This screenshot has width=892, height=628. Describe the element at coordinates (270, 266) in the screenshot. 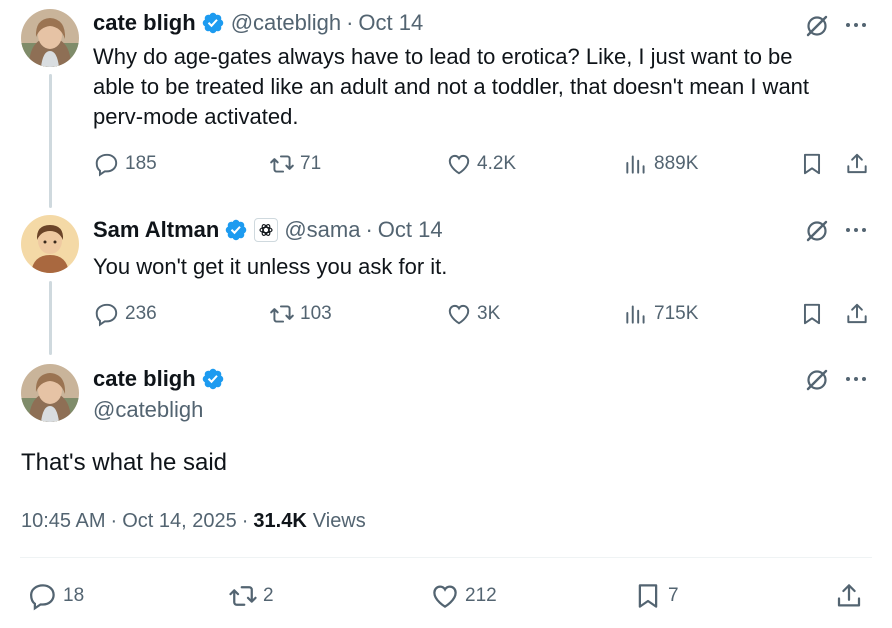

I see `tweet-text-line: You won't get it unless you ask for it.` at that location.